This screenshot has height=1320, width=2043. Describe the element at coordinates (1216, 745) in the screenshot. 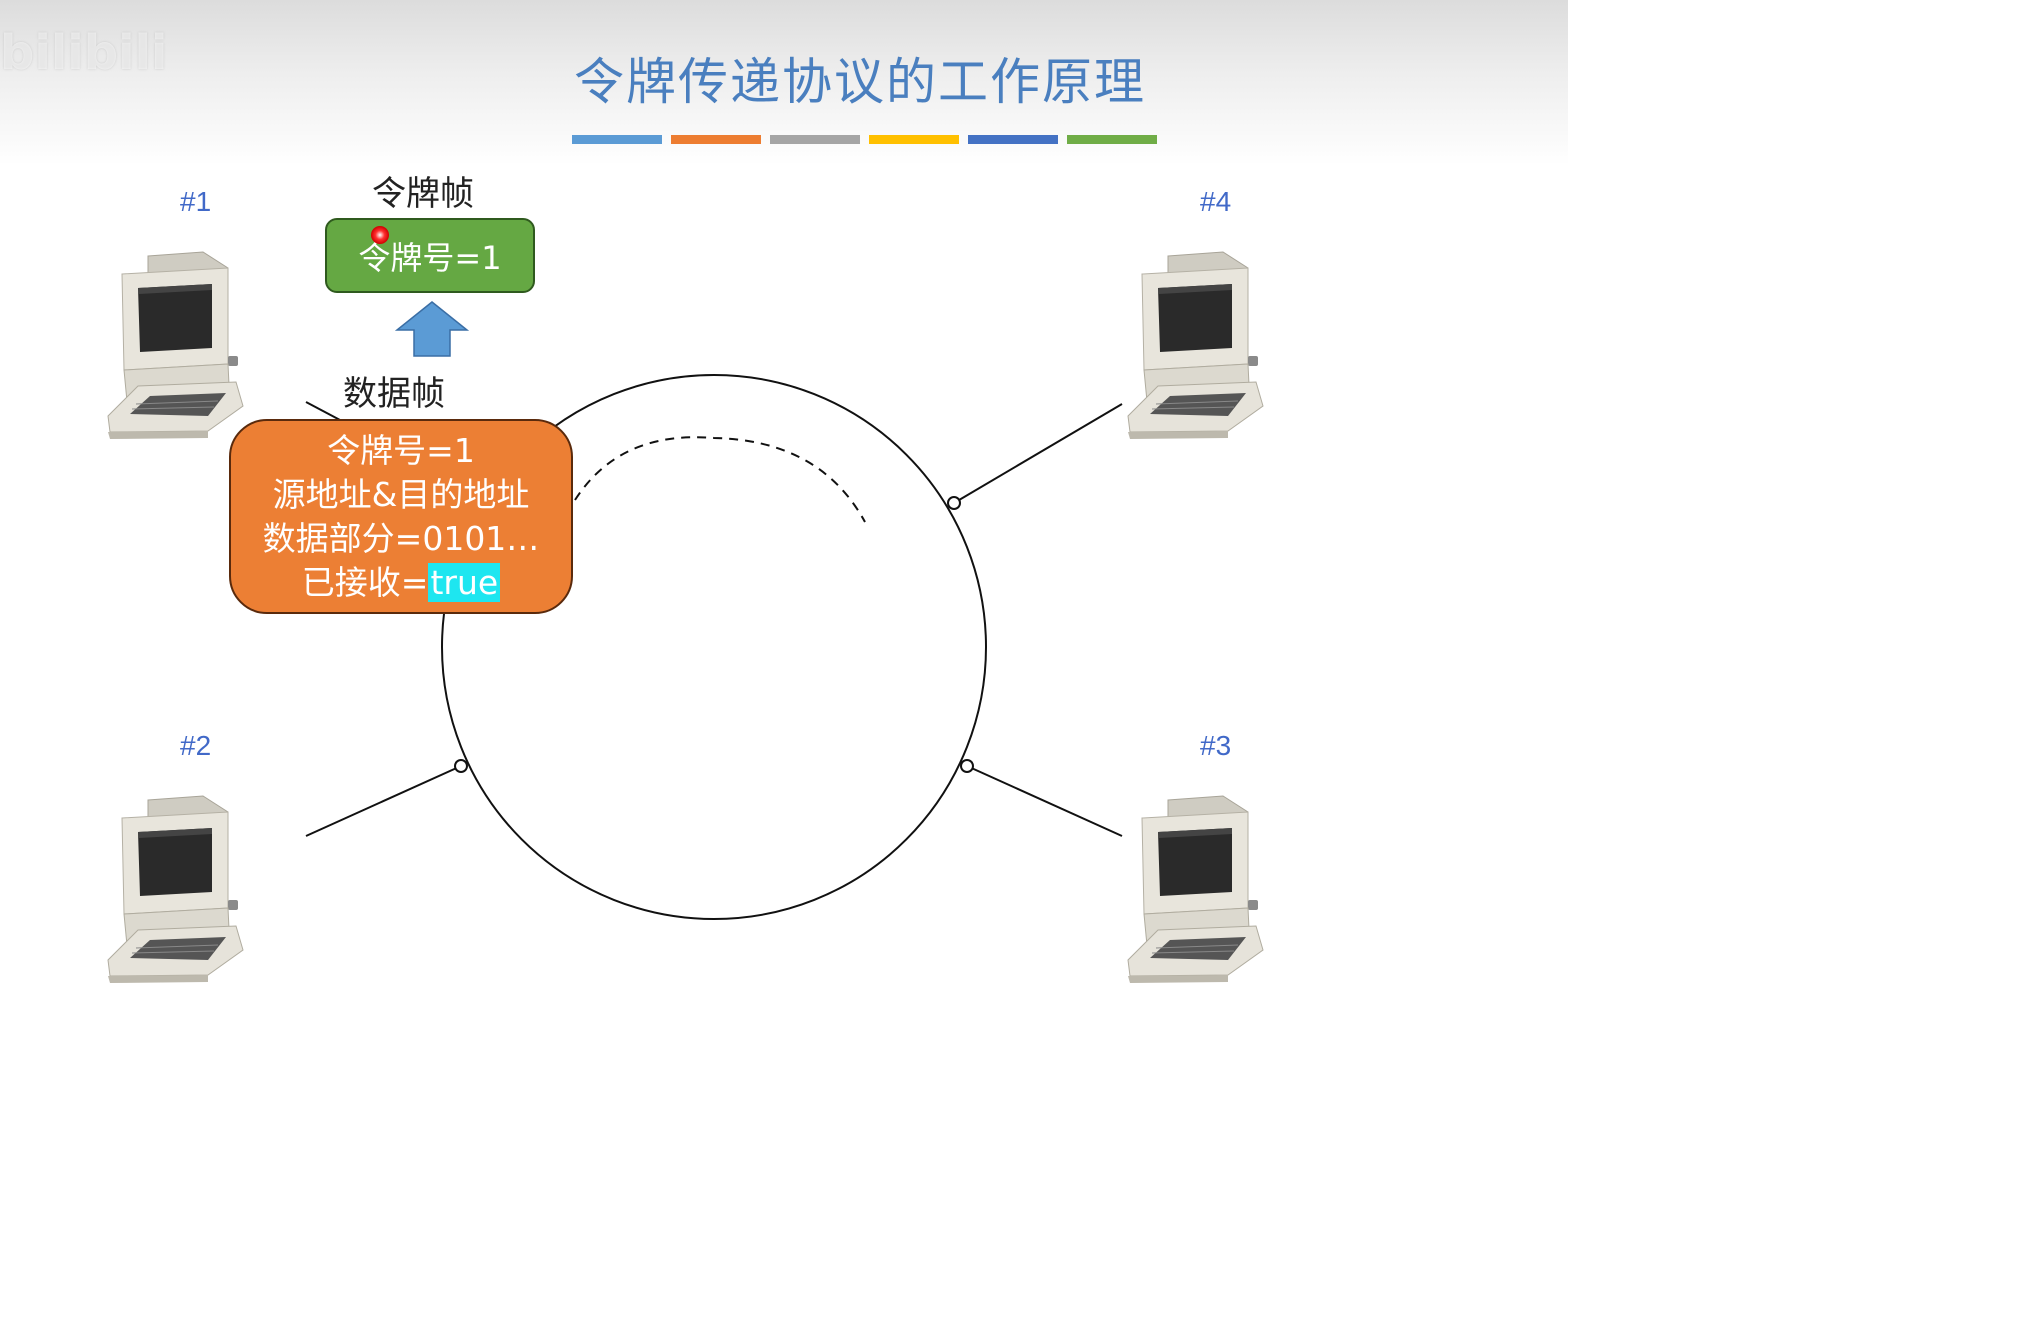

I see `station-label-3: #3` at that location.